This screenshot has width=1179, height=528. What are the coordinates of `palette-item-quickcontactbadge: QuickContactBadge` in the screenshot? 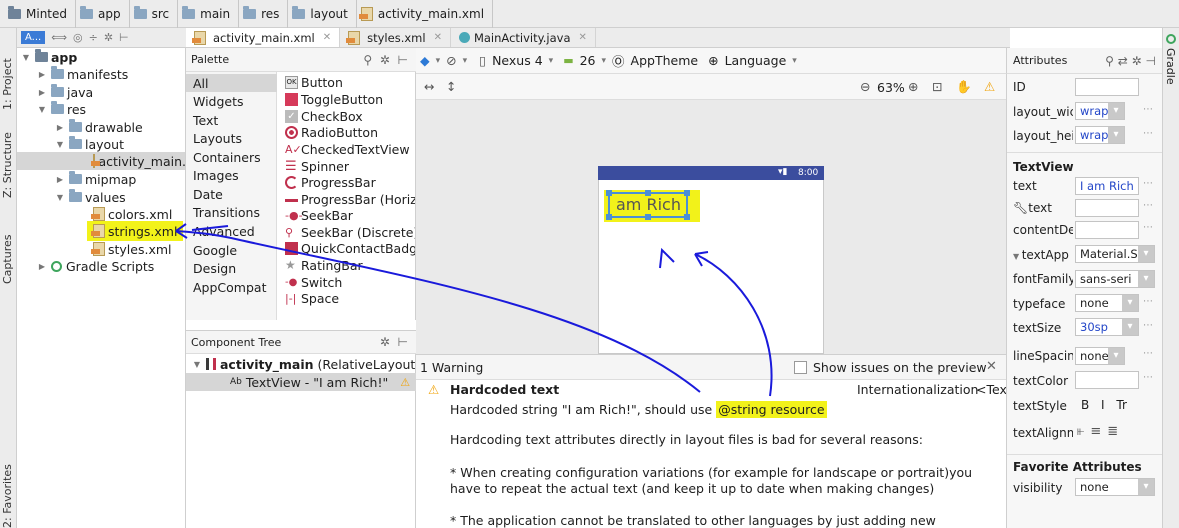 It's located at (350, 248).